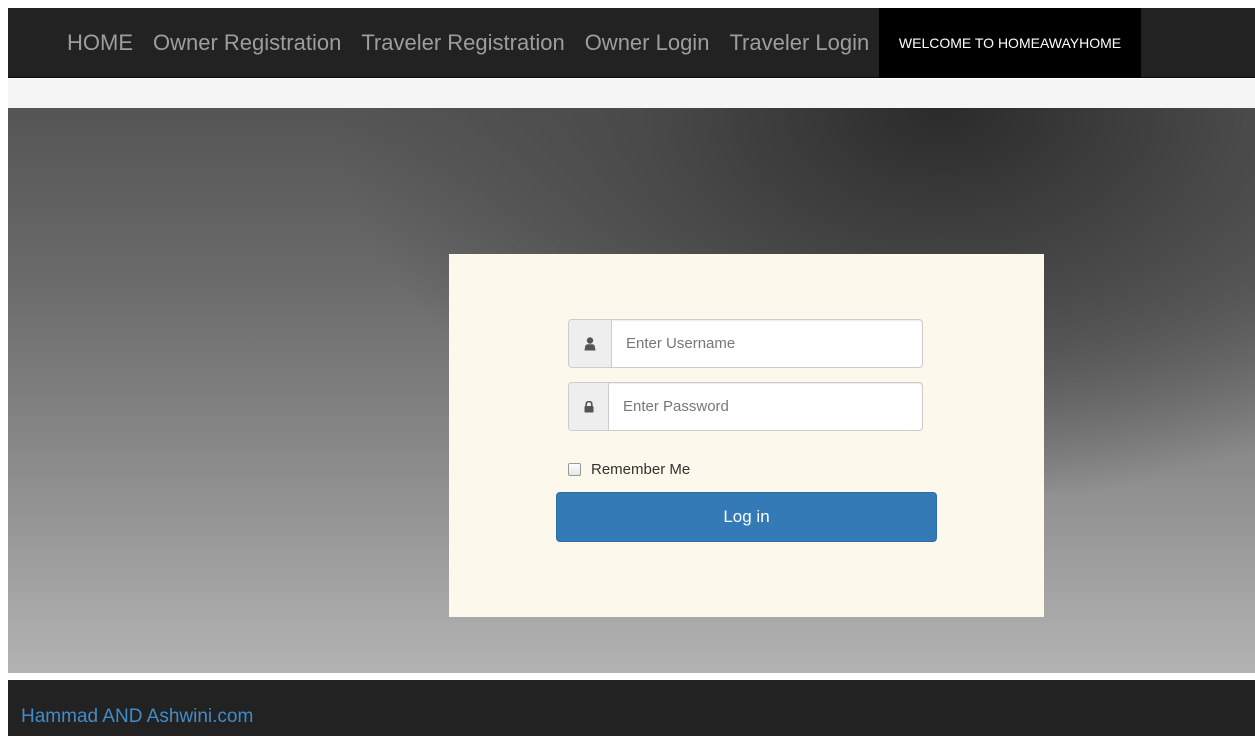  What do you see at coordinates (574, 469) in the screenshot?
I see `remember-me-checkbox` at bounding box center [574, 469].